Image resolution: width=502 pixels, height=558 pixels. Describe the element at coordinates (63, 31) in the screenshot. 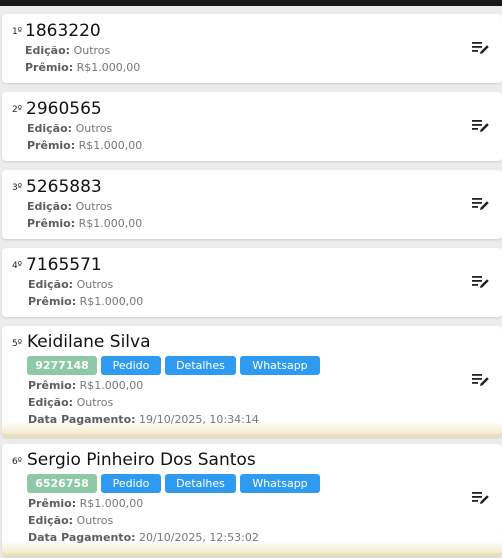

I see `result-number: 1863220` at that location.